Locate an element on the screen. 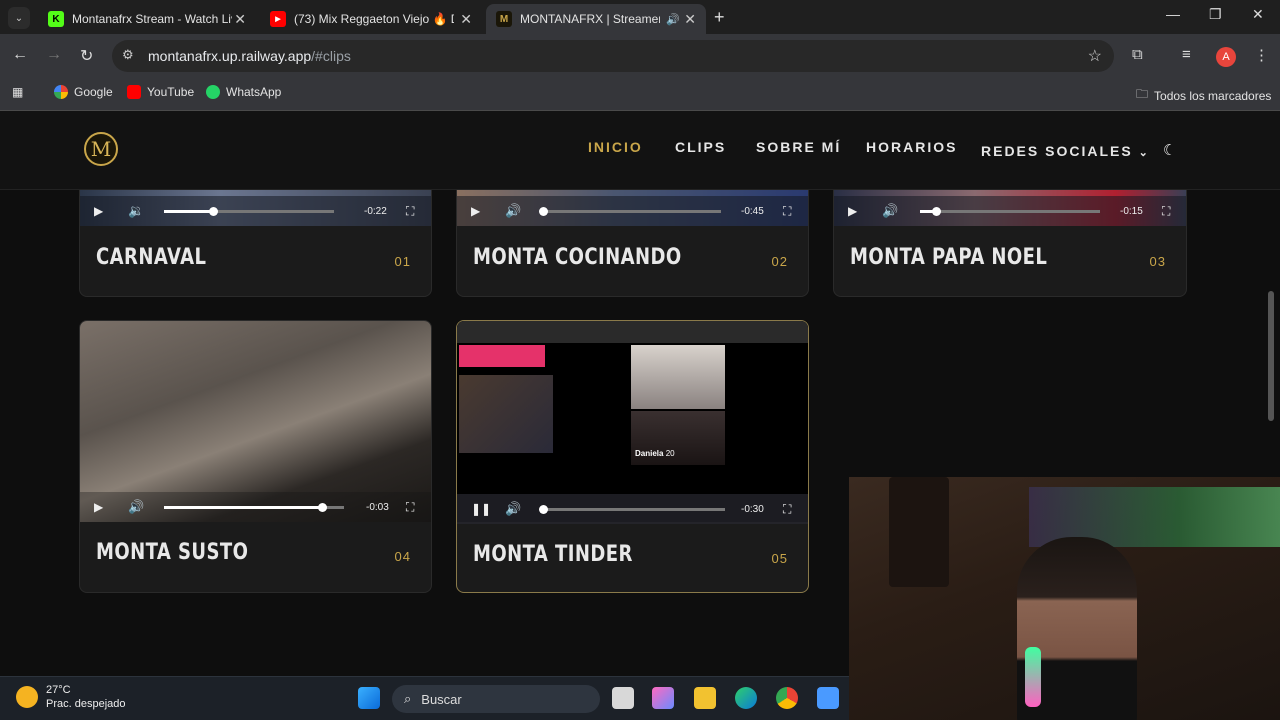 This screenshot has height=720, width=1280. clip-number: 03 is located at coordinates (1157, 261).